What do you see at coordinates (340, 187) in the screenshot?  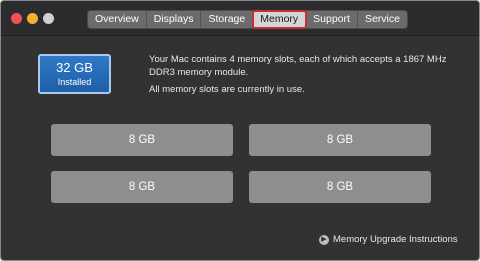 I see `memory-slot-4: 8 GB` at bounding box center [340, 187].